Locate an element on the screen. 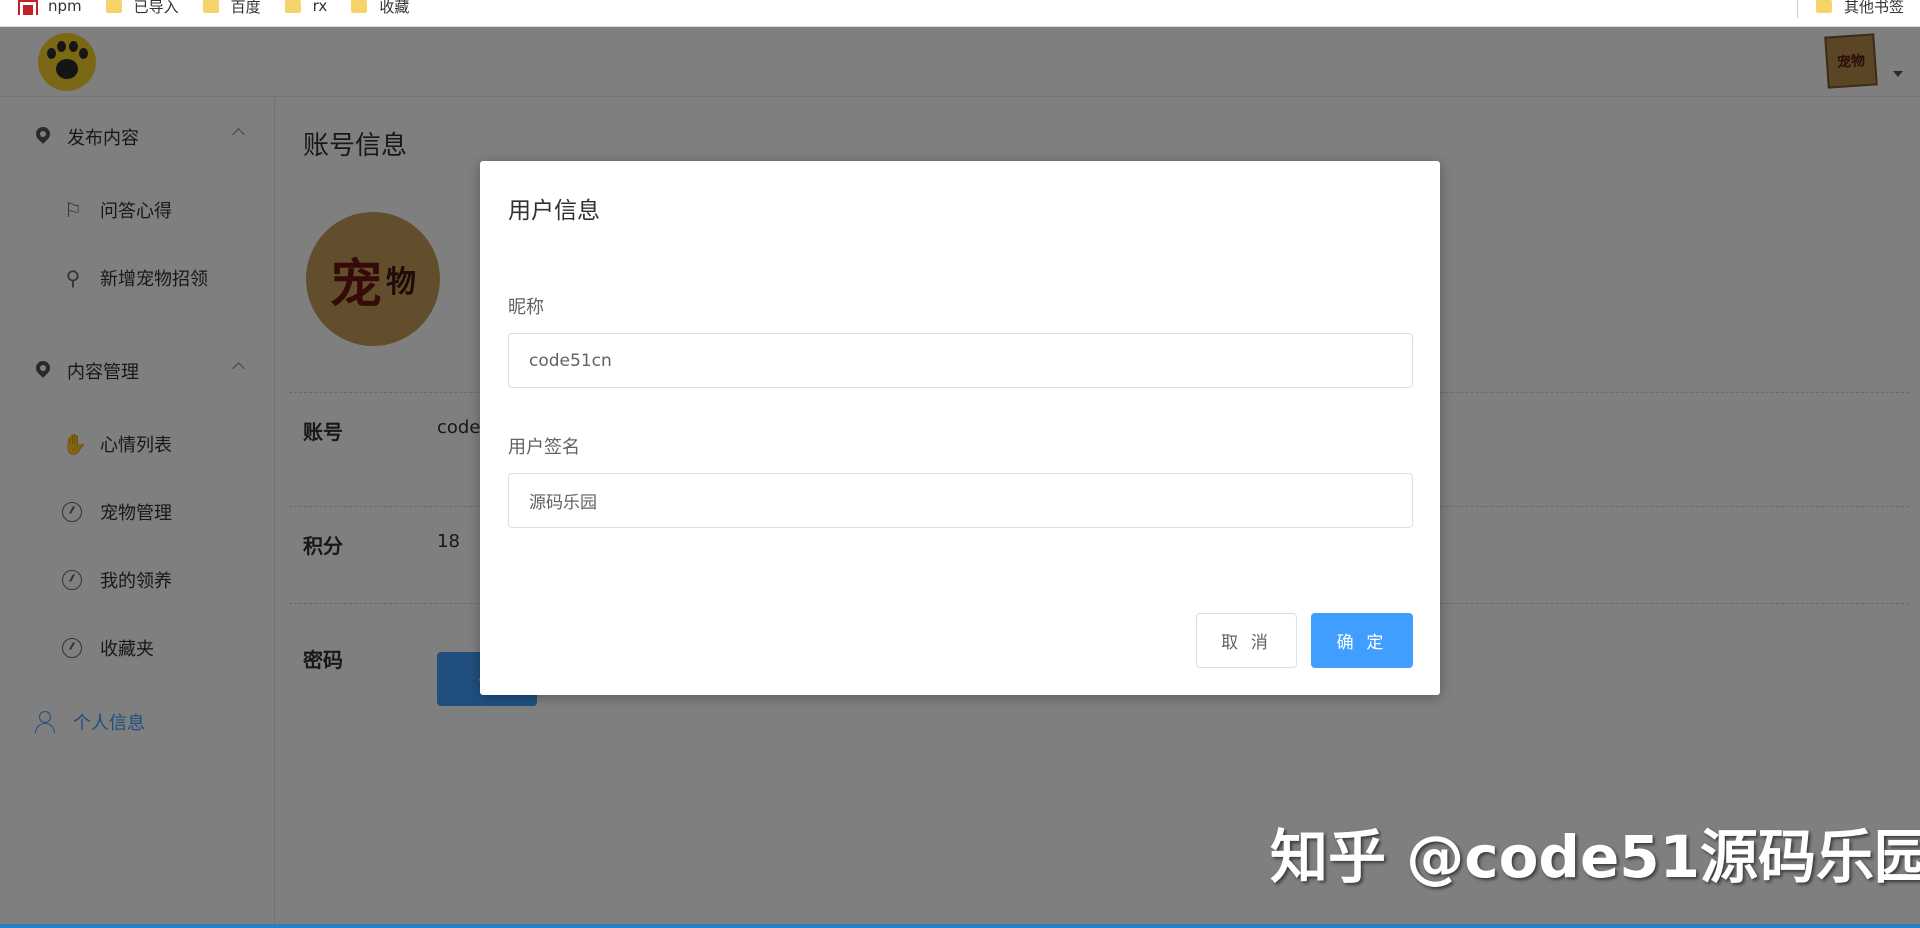  bookmark-label: rx is located at coordinates (320, 7).